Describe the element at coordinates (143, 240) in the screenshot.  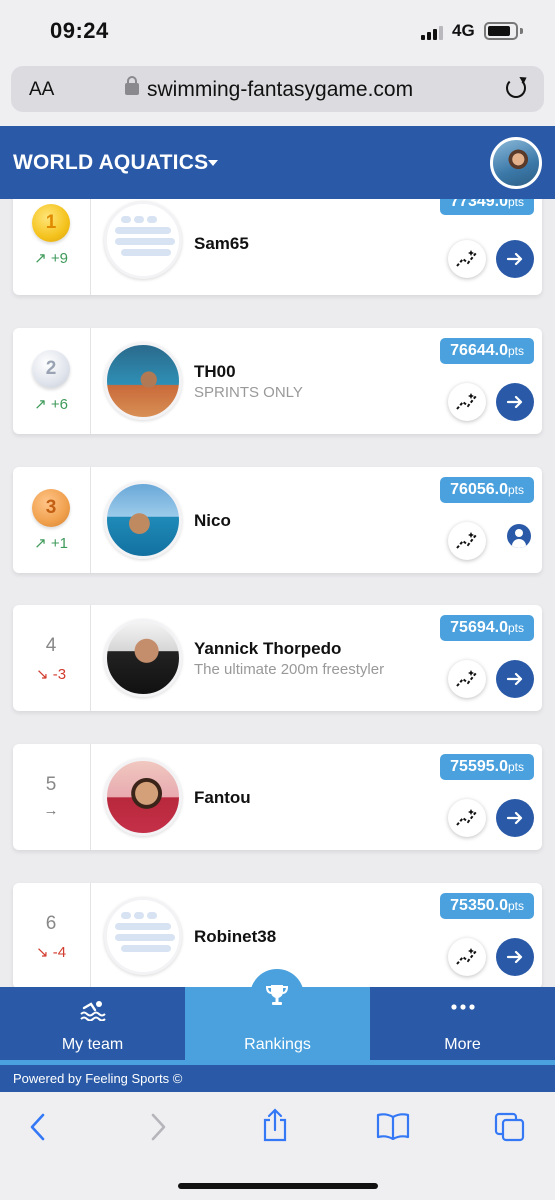
I see `avatar-placeholder` at that location.